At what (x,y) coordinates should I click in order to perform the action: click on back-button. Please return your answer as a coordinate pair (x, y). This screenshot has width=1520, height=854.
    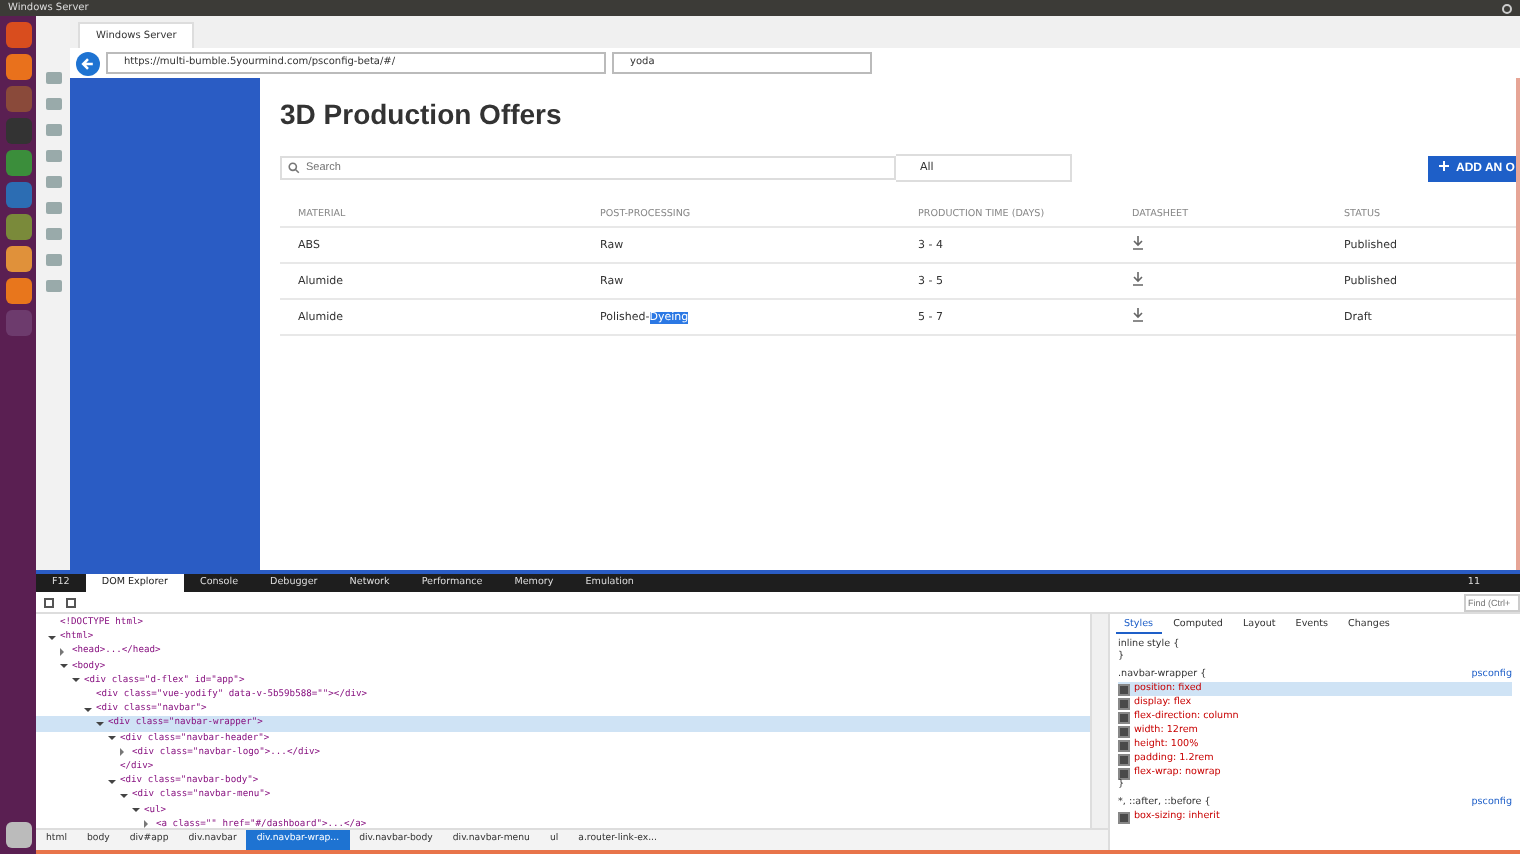
    Looking at the image, I should click on (88, 63).